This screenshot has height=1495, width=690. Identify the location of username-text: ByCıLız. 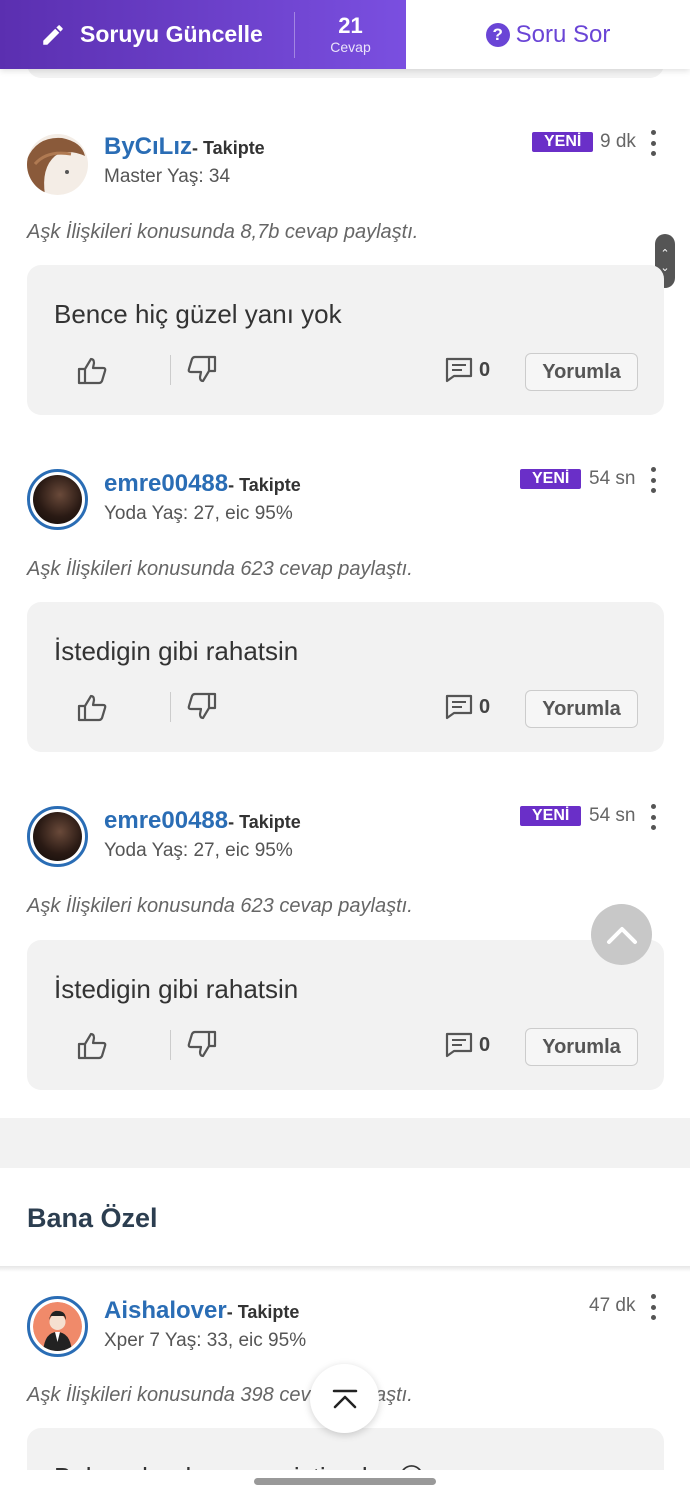
(148, 146).